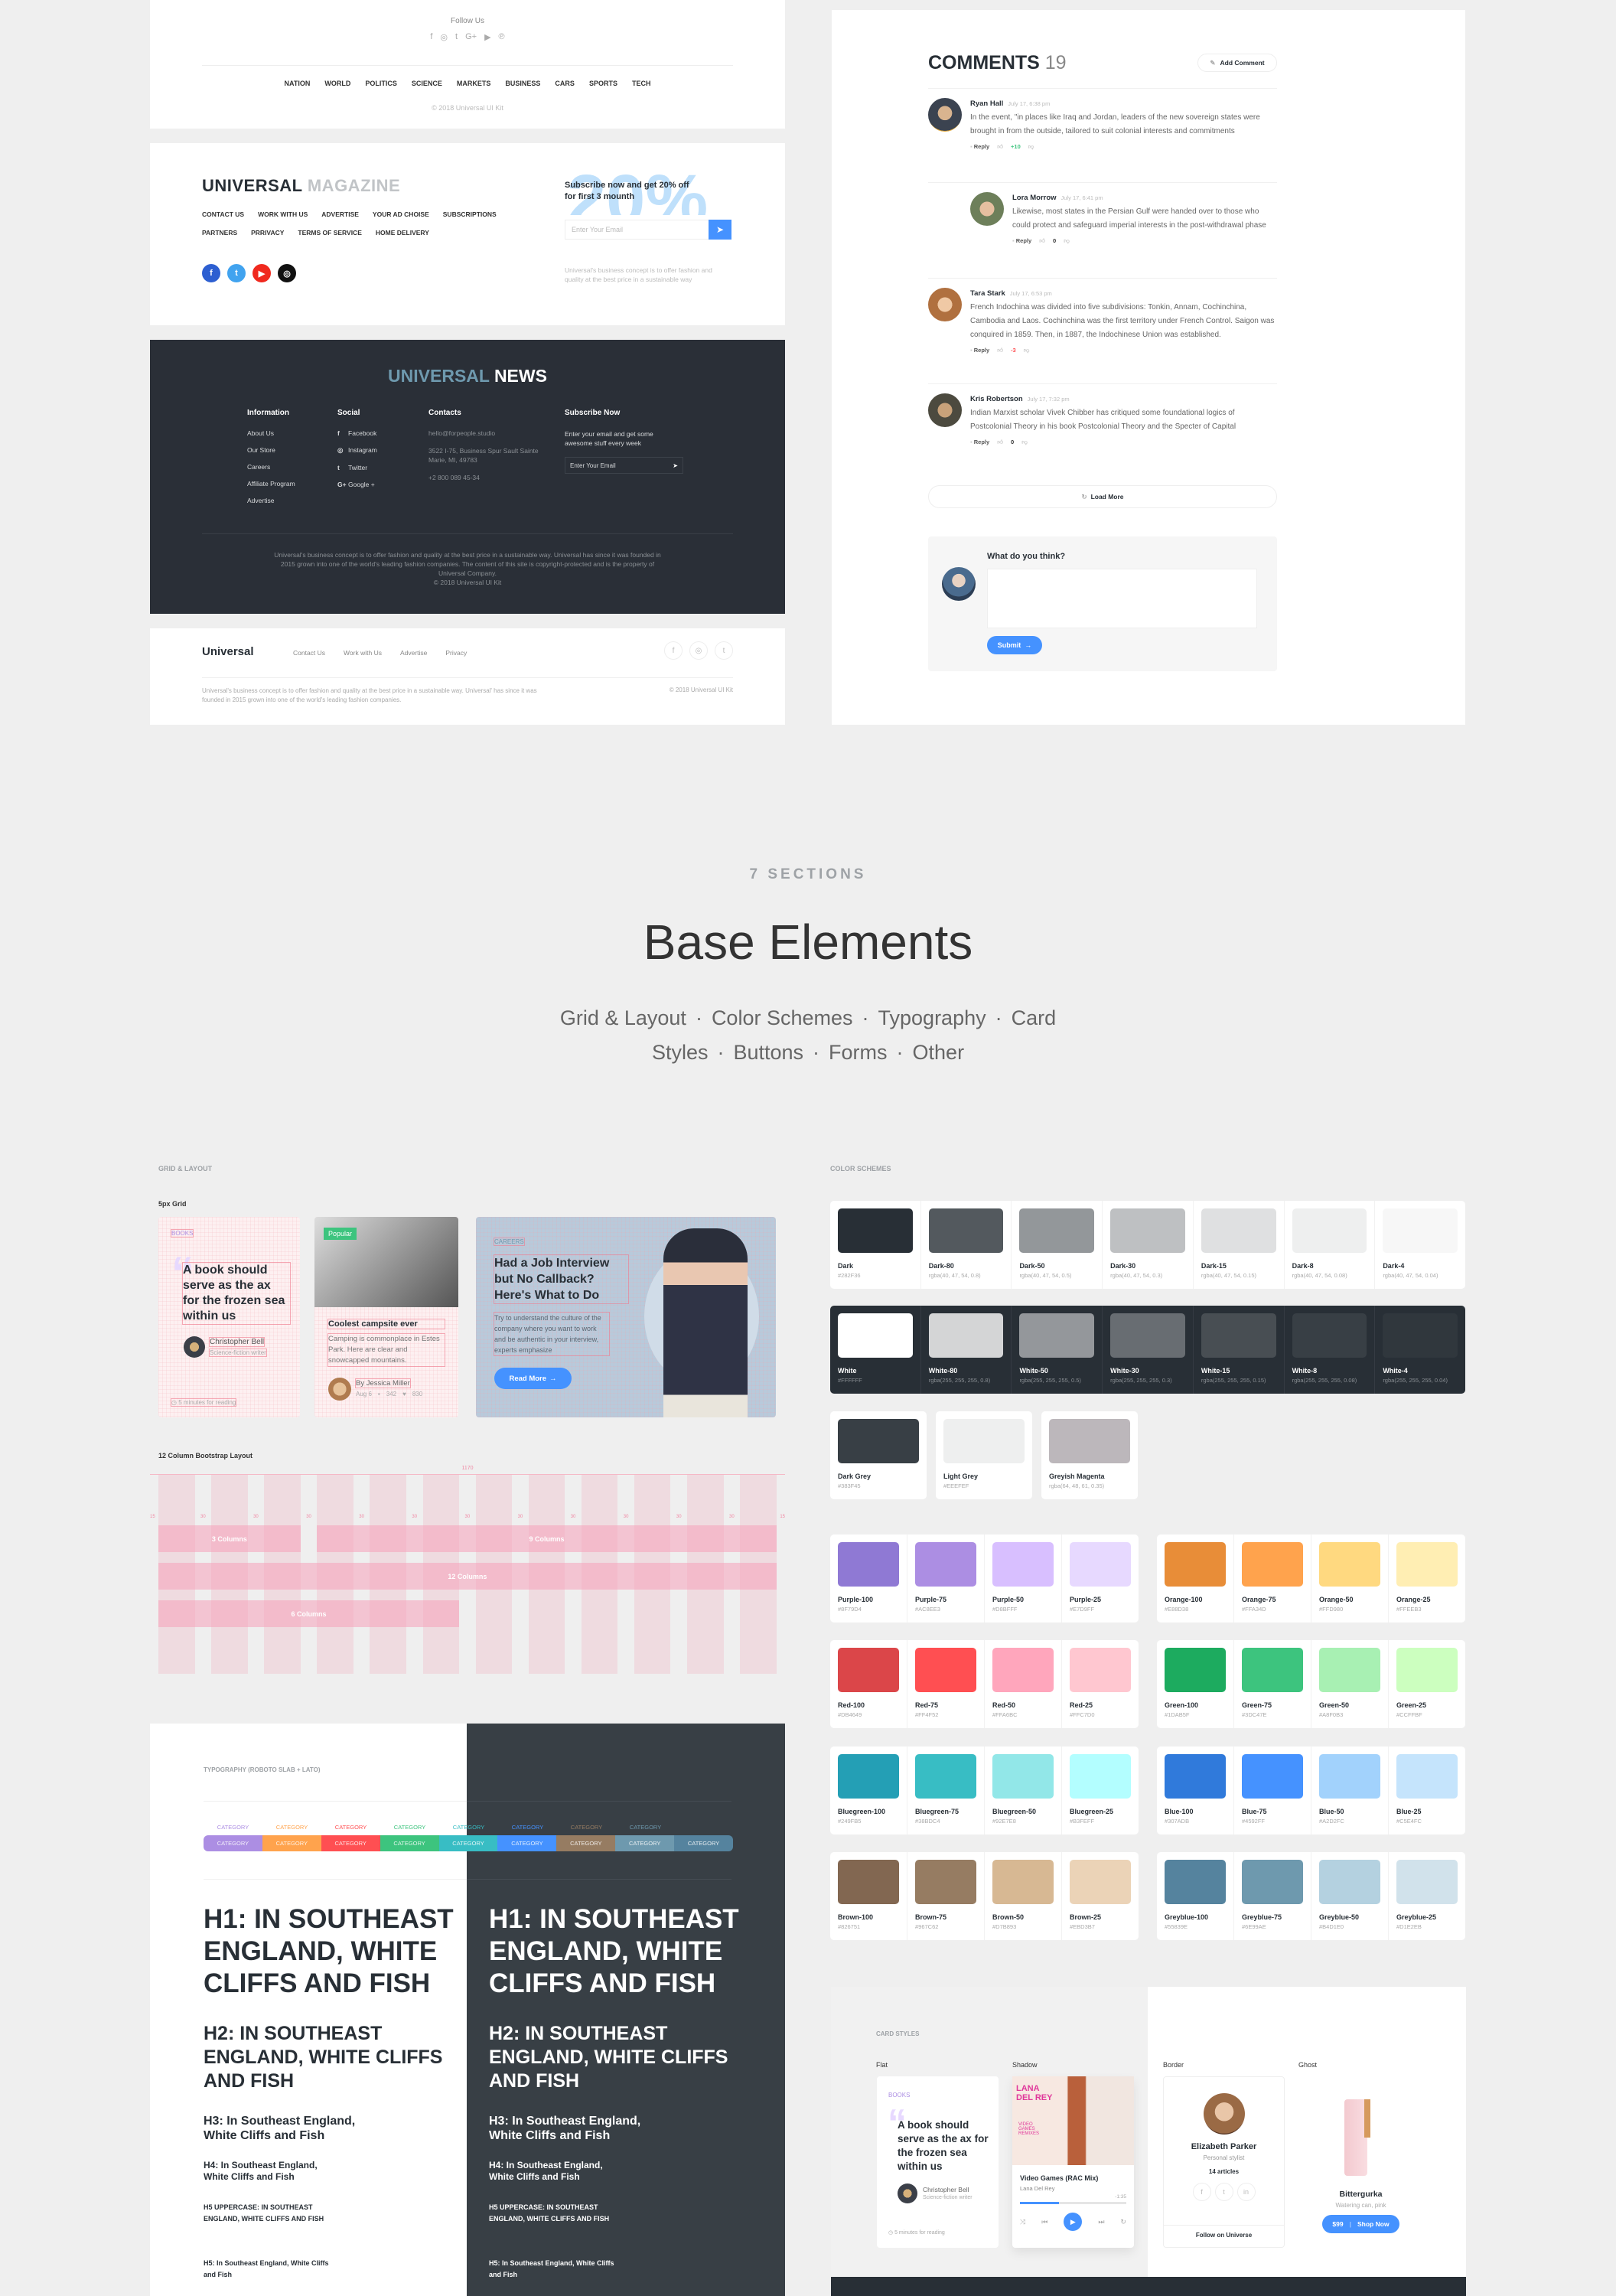 The width and height of the screenshot is (1616, 2296). I want to click on color-swatch: Orange-25 #FFEEB3, so click(1426, 1578).